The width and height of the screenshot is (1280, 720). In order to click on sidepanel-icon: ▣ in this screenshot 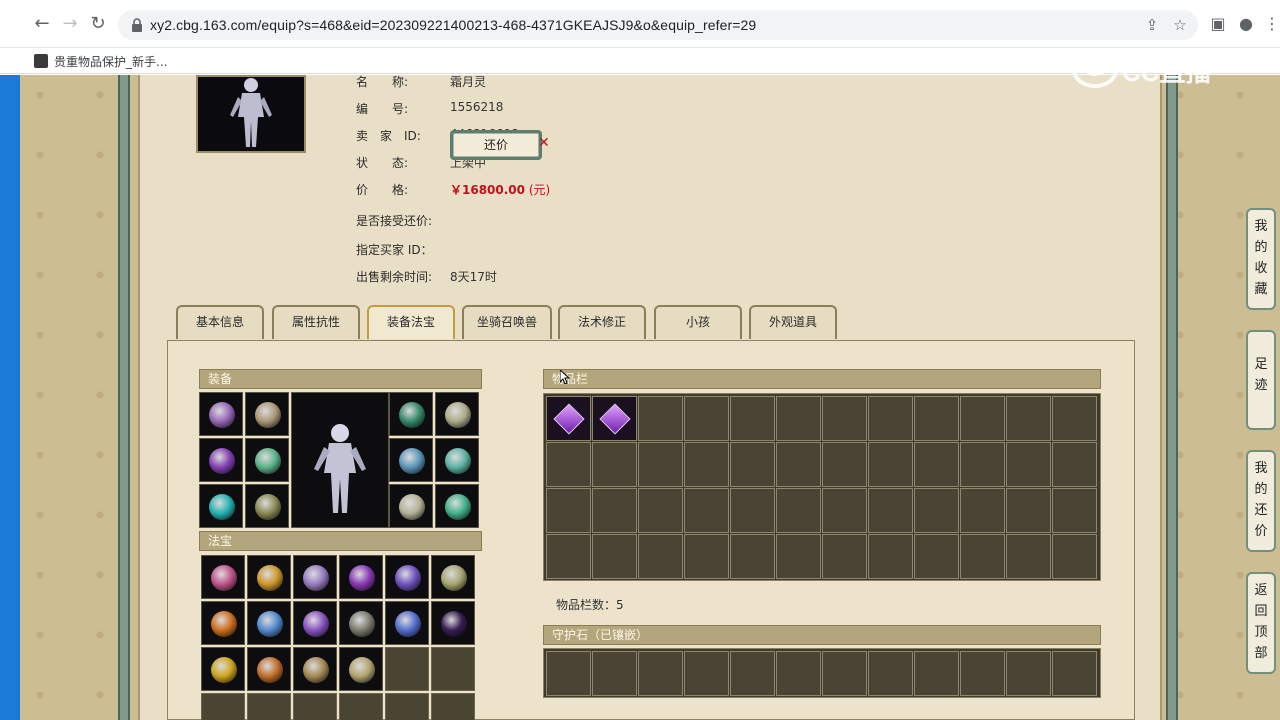, I will do `click(1218, 24)`.